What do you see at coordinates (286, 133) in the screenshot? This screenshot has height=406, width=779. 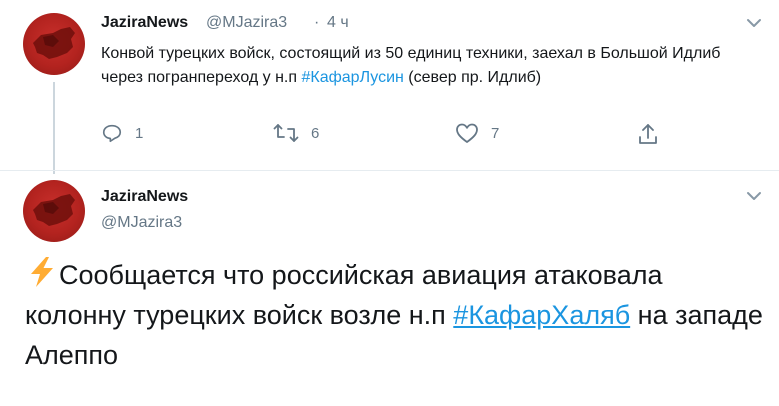 I see `retweet-icon` at bounding box center [286, 133].